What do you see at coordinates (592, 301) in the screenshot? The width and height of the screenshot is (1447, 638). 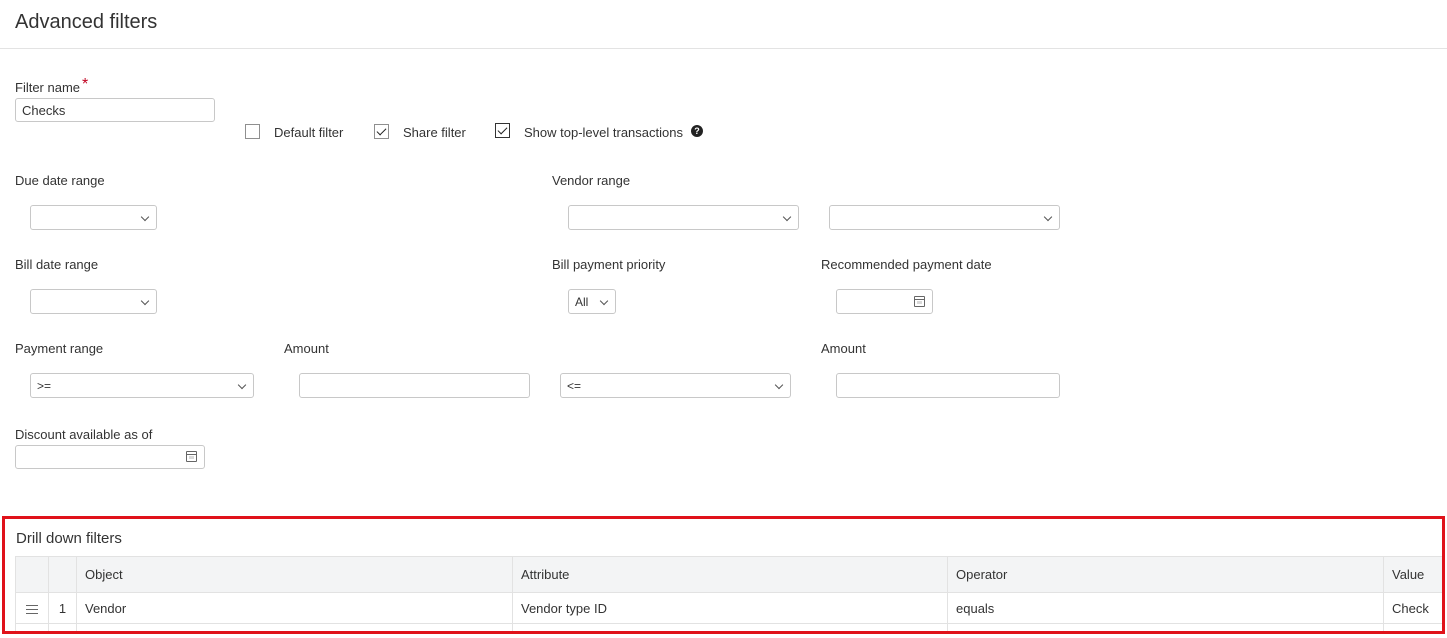 I see `bill-payment-priority-select: All` at bounding box center [592, 301].